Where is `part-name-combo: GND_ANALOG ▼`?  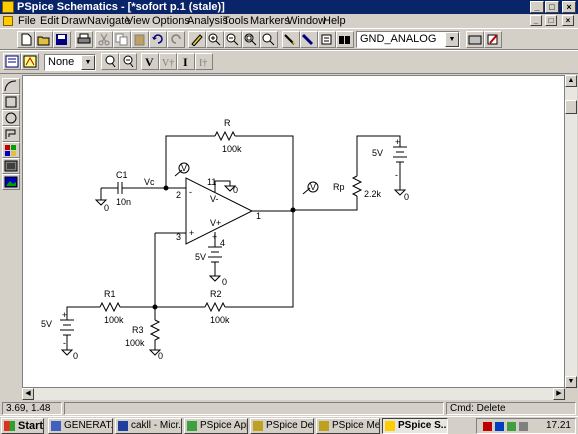 part-name-combo: GND_ANALOG ▼ is located at coordinates (408, 39).